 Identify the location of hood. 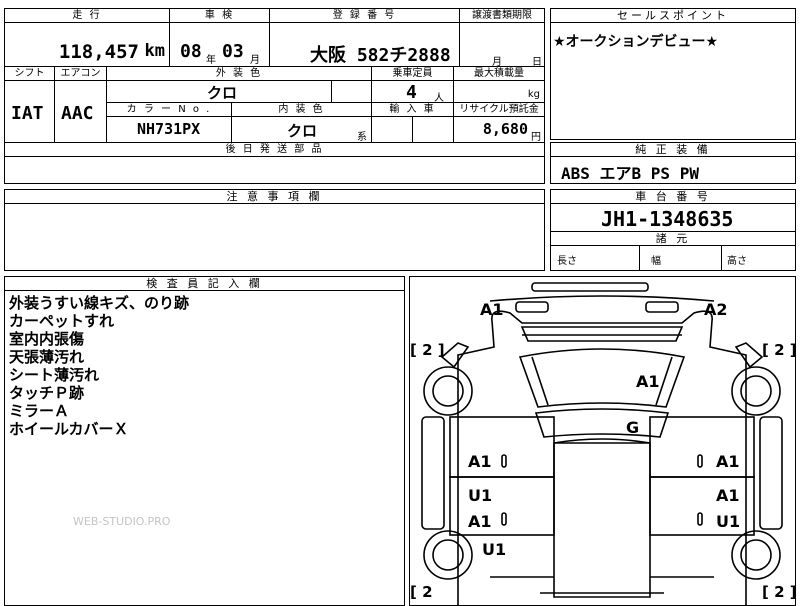
(602, 334).